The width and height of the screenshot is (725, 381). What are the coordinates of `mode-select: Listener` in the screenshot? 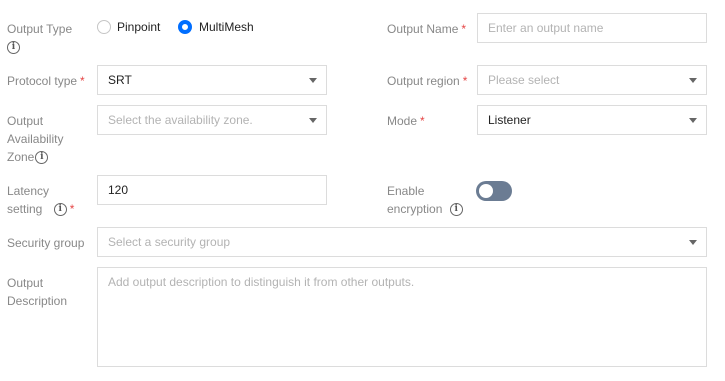 It's located at (592, 120).